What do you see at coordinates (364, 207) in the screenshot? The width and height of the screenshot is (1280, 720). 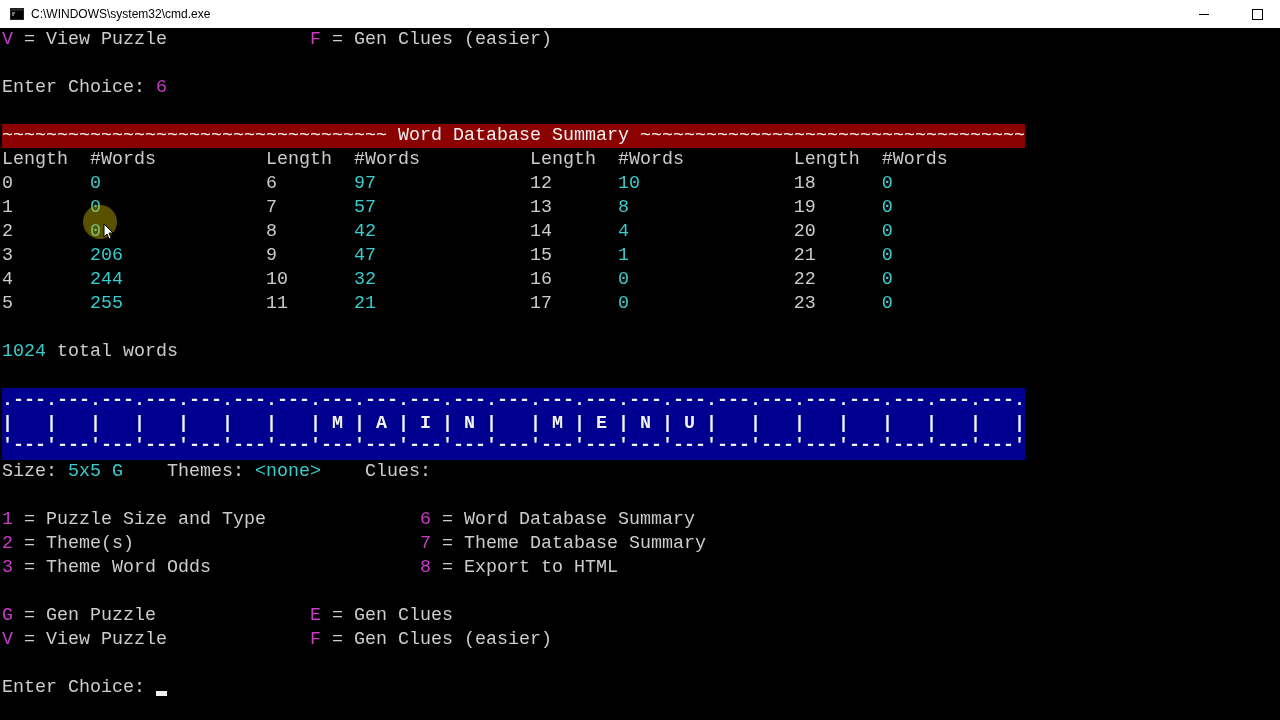 I see `count-cell: 57` at bounding box center [364, 207].